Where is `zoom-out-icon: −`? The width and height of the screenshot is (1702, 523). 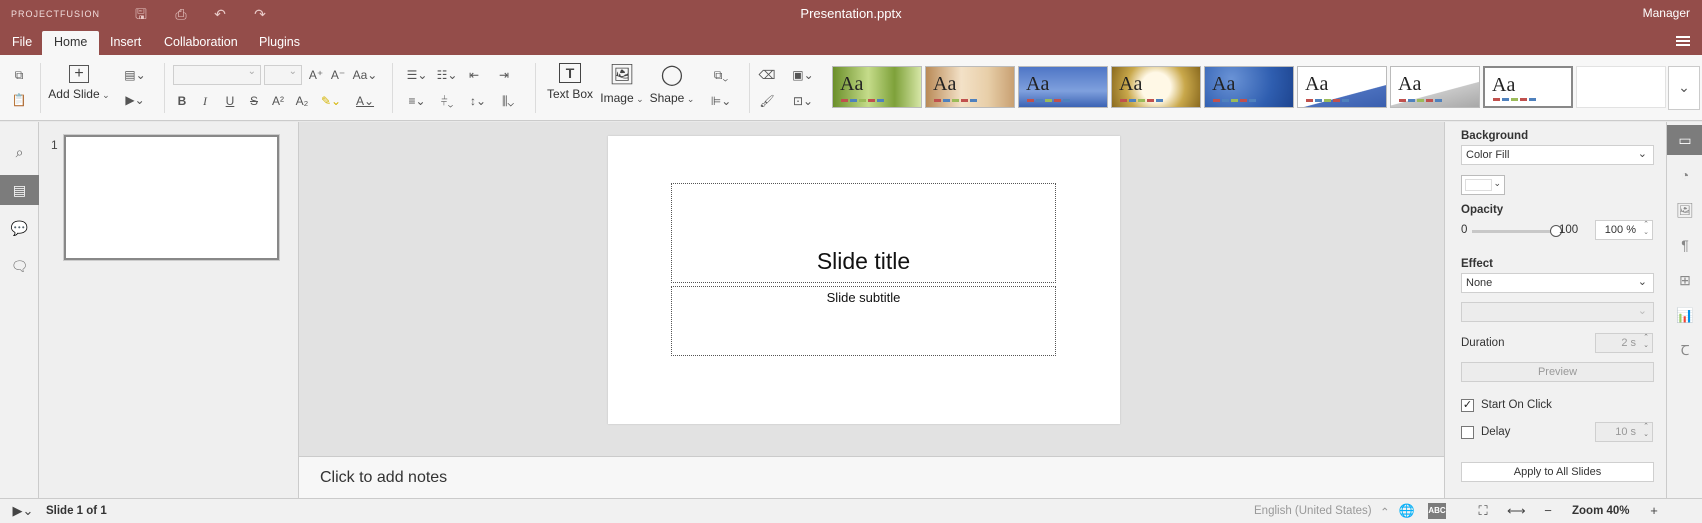
zoom-out-icon: − is located at coordinates (1548, 511).